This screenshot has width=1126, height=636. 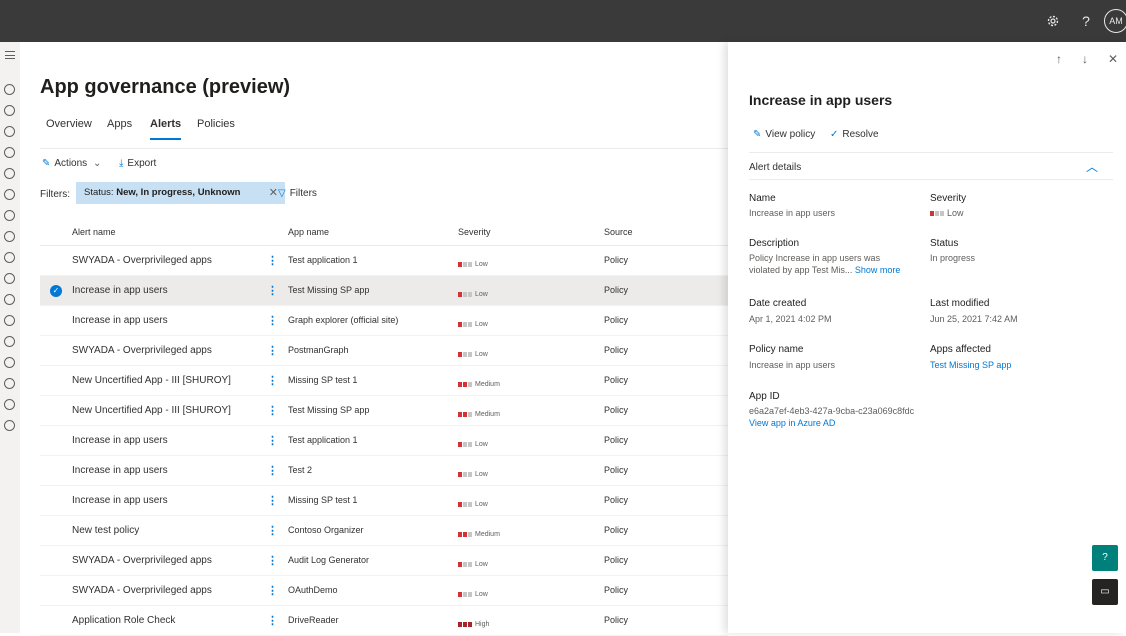 What do you see at coordinates (616, 590) in the screenshot?
I see `source-cell: Policy` at bounding box center [616, 590].